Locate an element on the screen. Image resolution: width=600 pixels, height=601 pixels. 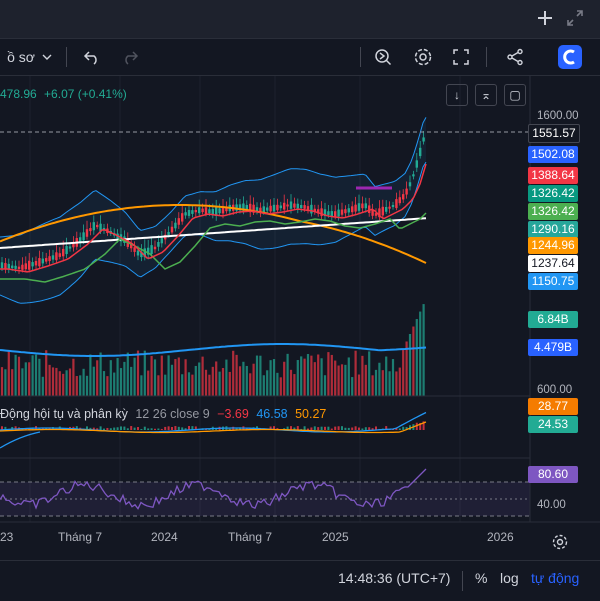
log-toggle: log is located at coordinates (509, 578).